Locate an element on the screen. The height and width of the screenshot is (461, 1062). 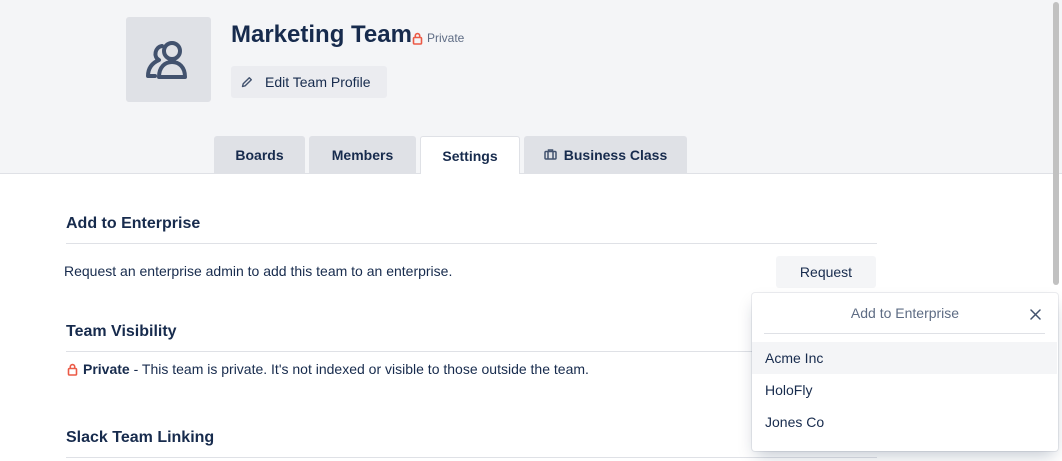
tab-business-class-label: Business Class is located at coordinates (615, 154).